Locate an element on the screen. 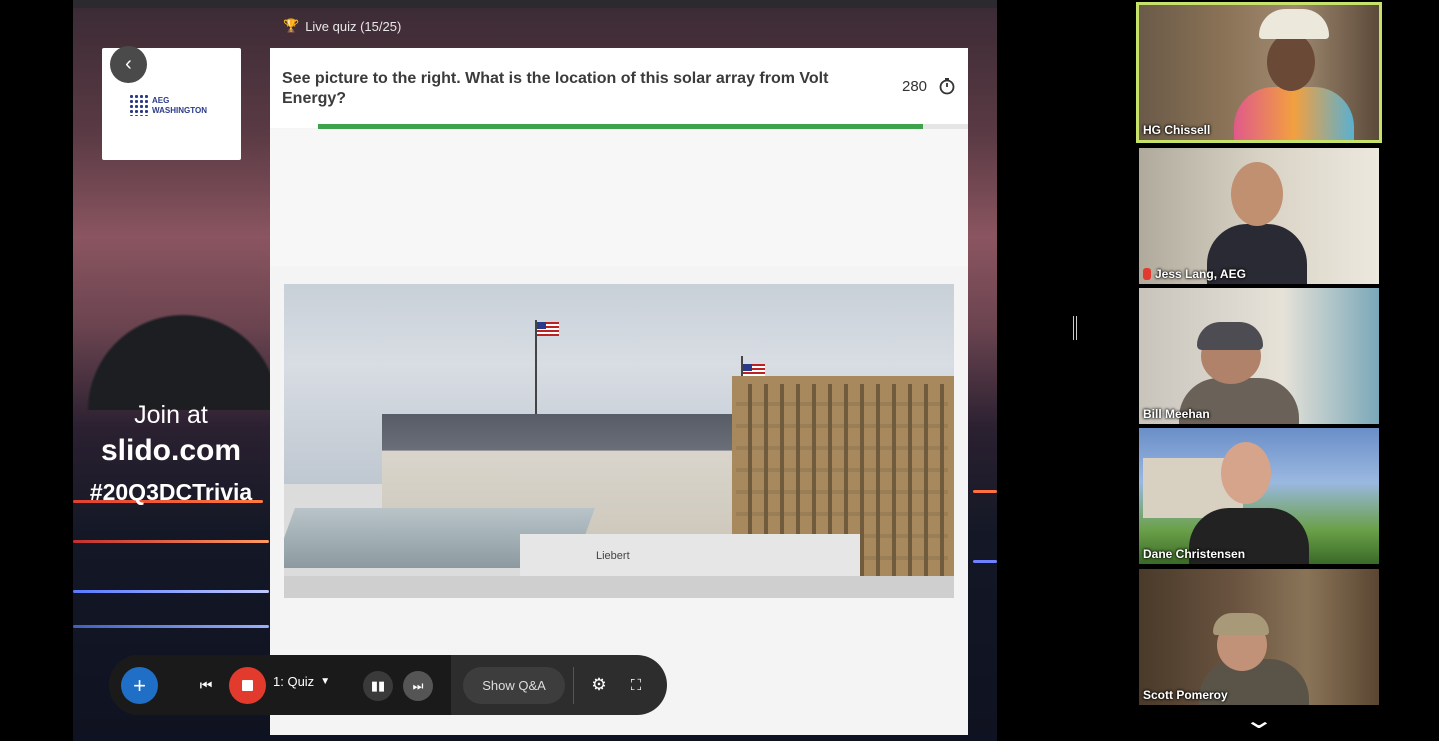 The image size is (1439, 741). rooftop-unit is located at coordinates (690, 558).